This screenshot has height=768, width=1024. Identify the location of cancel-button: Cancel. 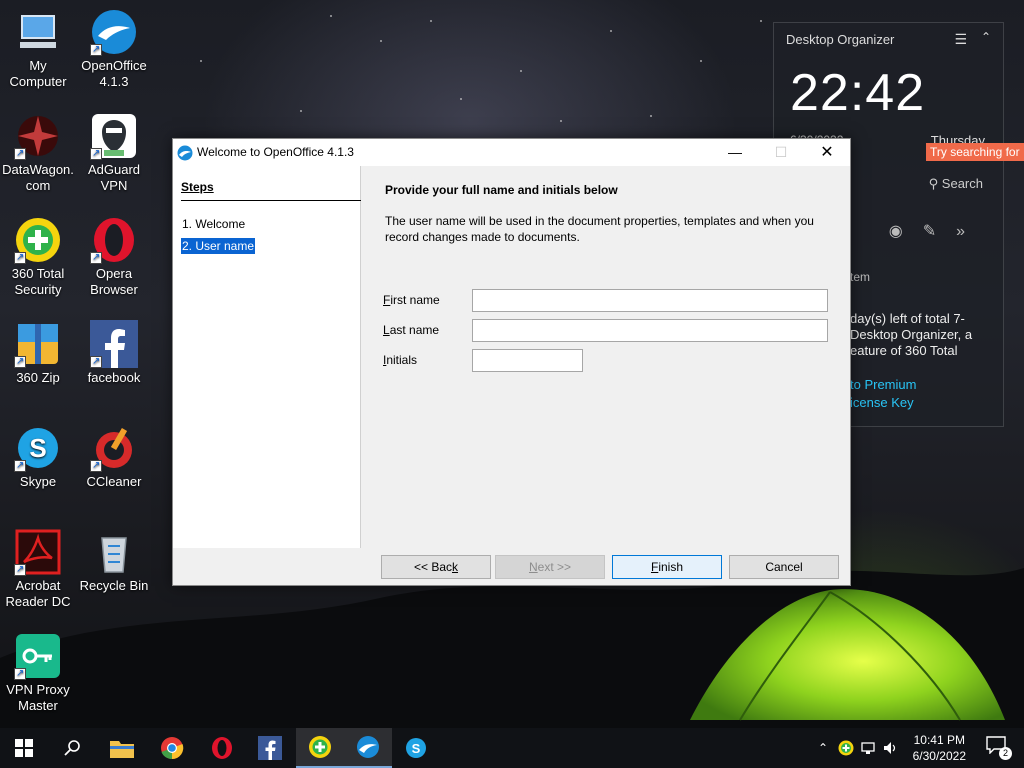
(784, 567).